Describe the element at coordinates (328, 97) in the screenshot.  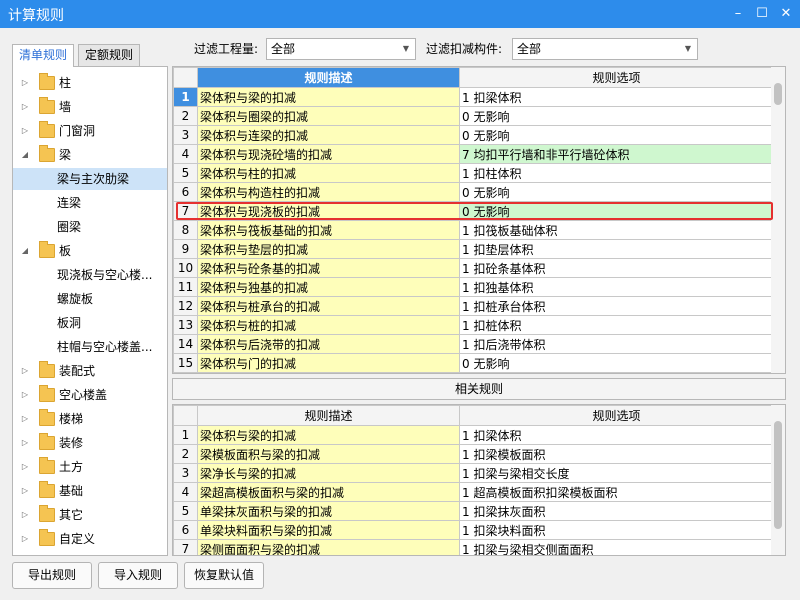
I see `rule-description-cell: 梁体积与梁的扣减` at that location.